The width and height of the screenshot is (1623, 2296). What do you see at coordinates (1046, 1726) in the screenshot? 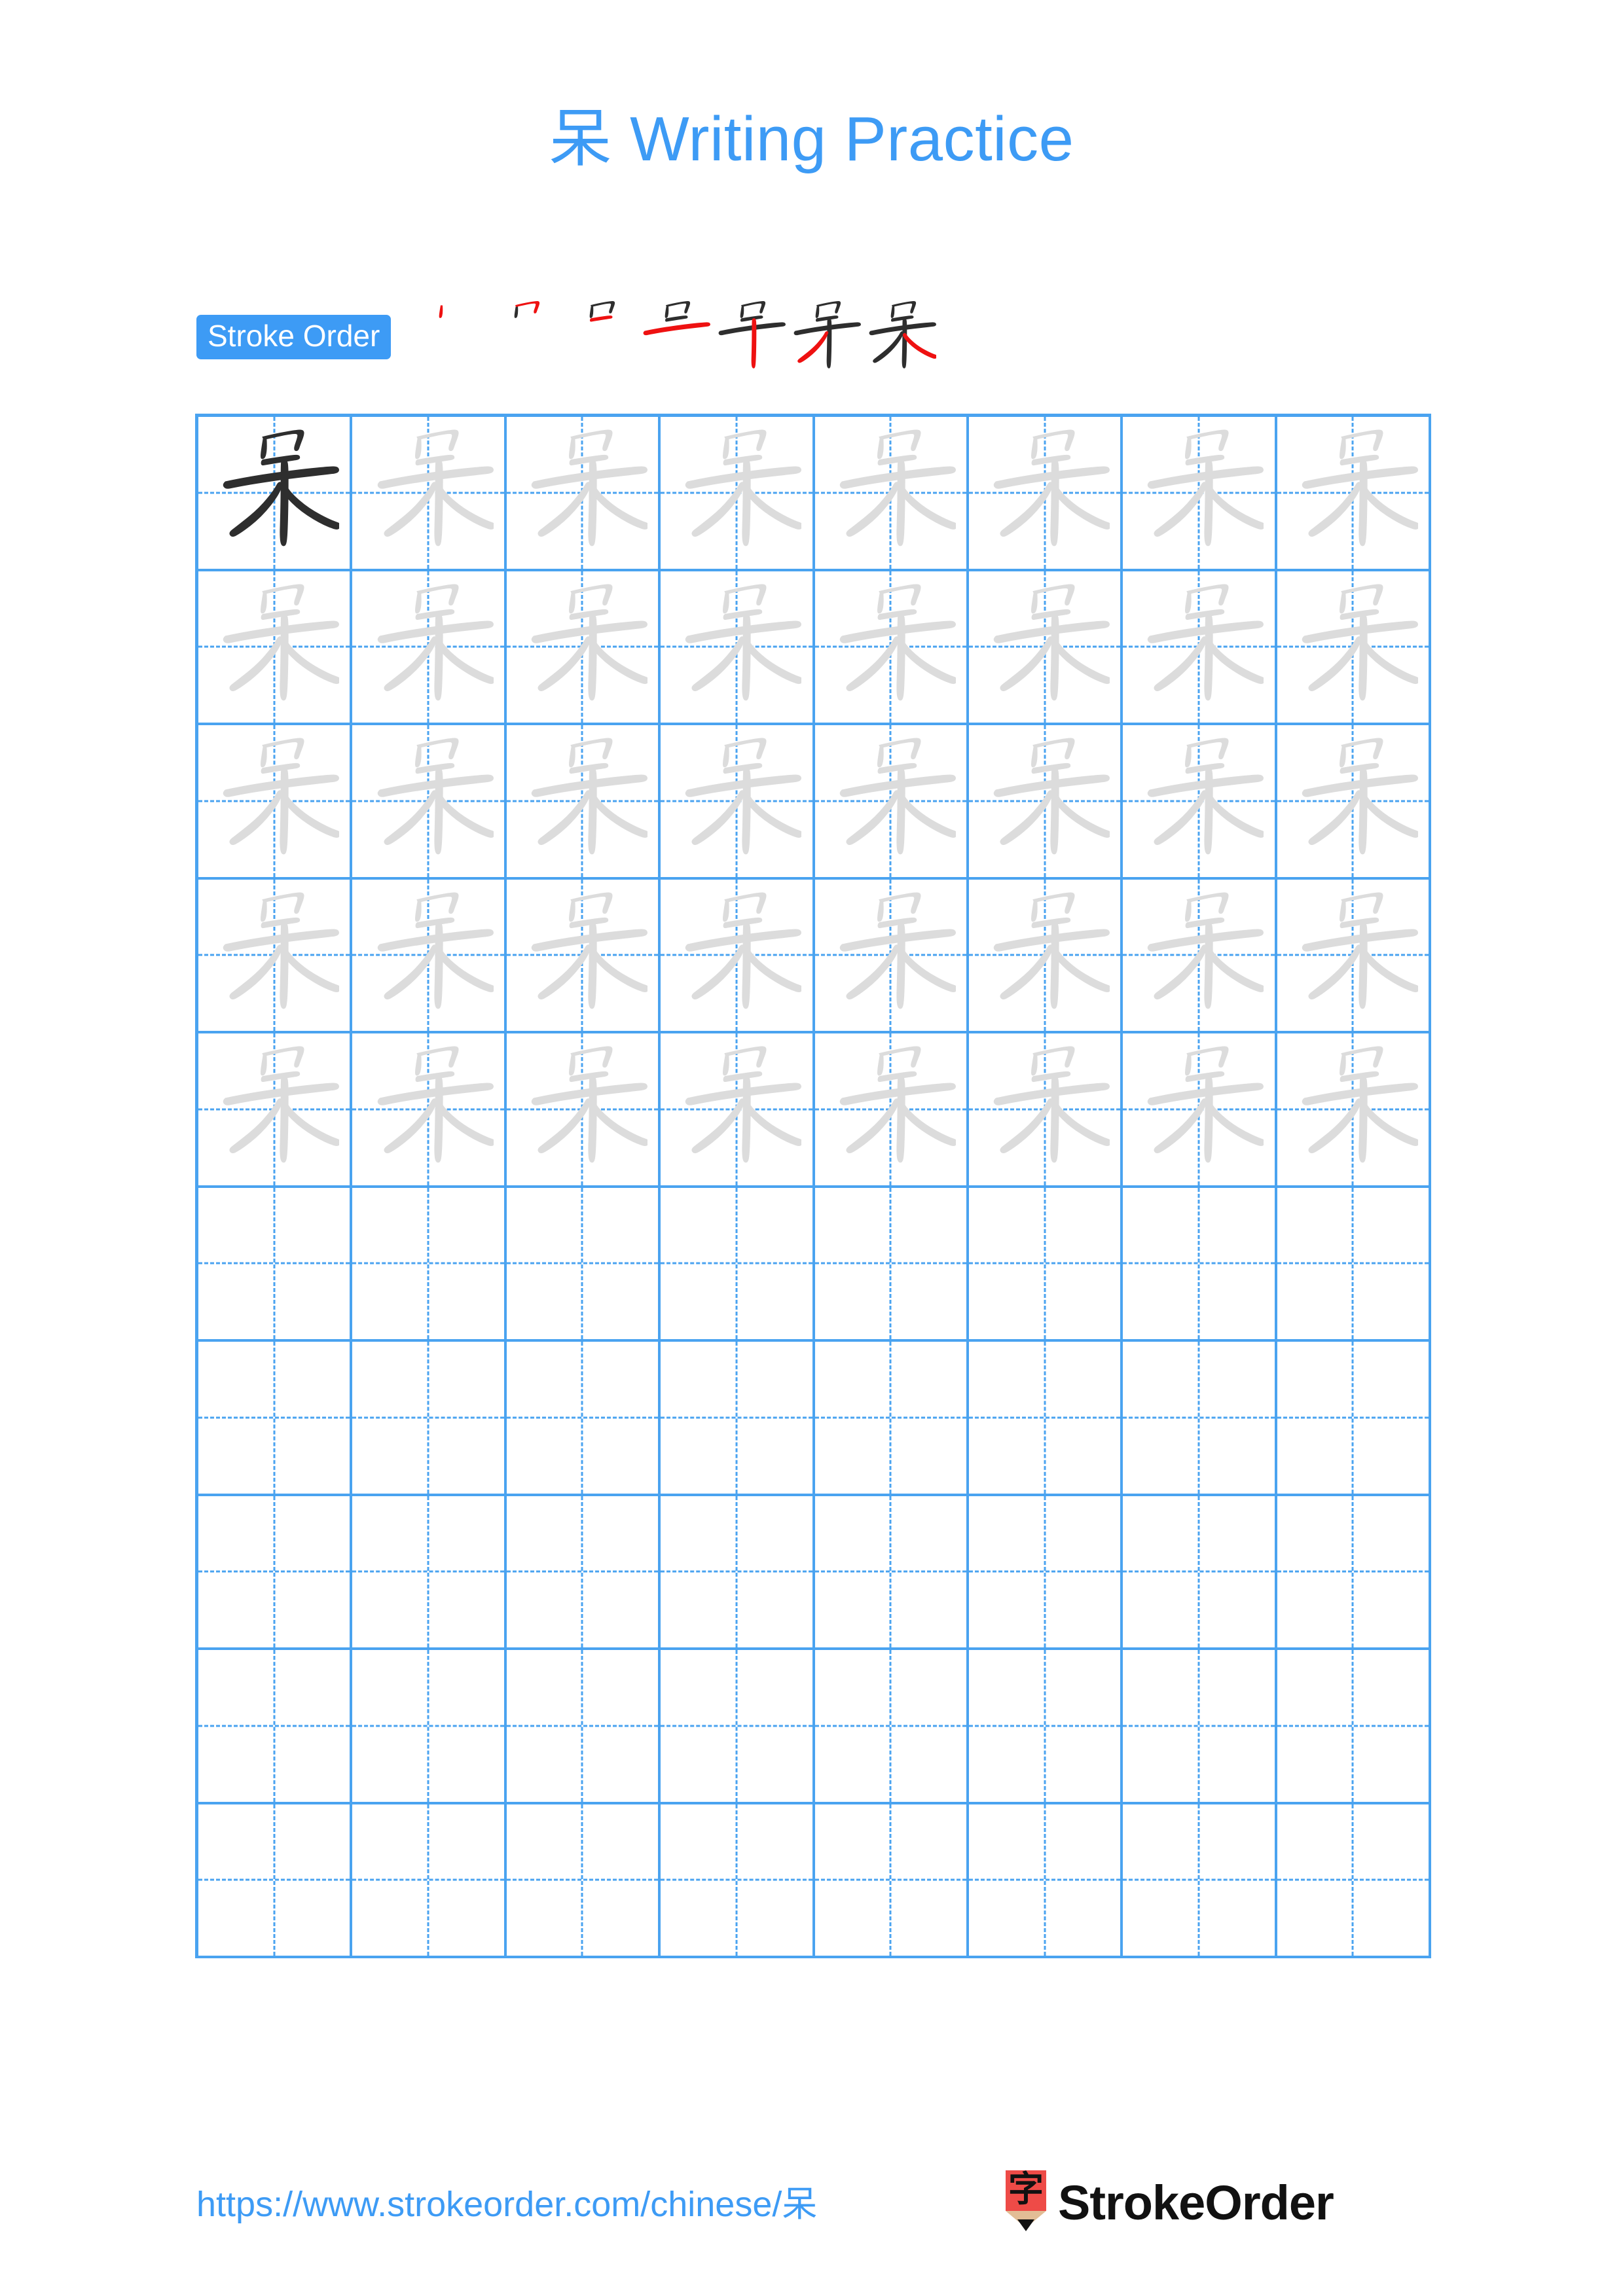
I see `grid-cell-r9c6` at bounding box center [1046, 1726].